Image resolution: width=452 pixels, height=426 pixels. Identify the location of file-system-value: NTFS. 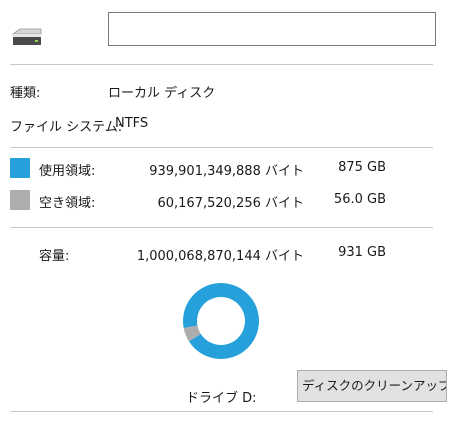
(132, 123).